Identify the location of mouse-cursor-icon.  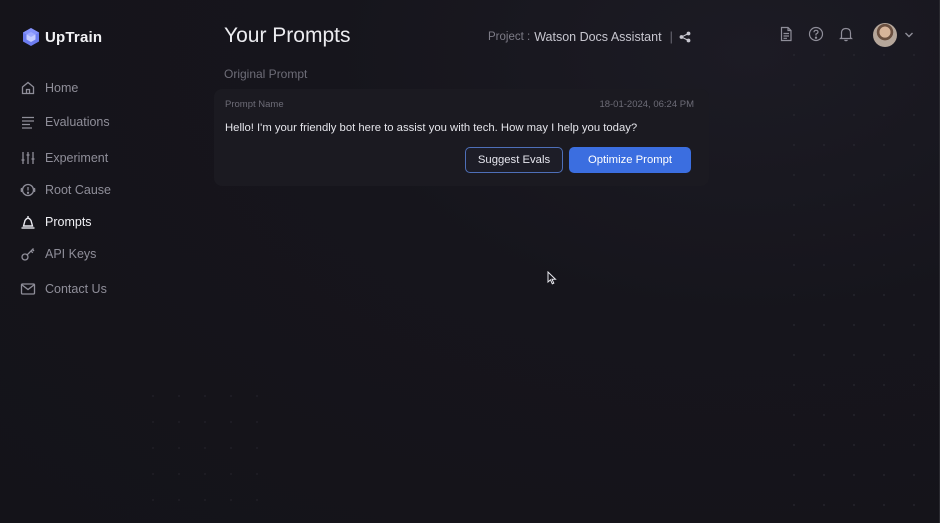
(552, 278).